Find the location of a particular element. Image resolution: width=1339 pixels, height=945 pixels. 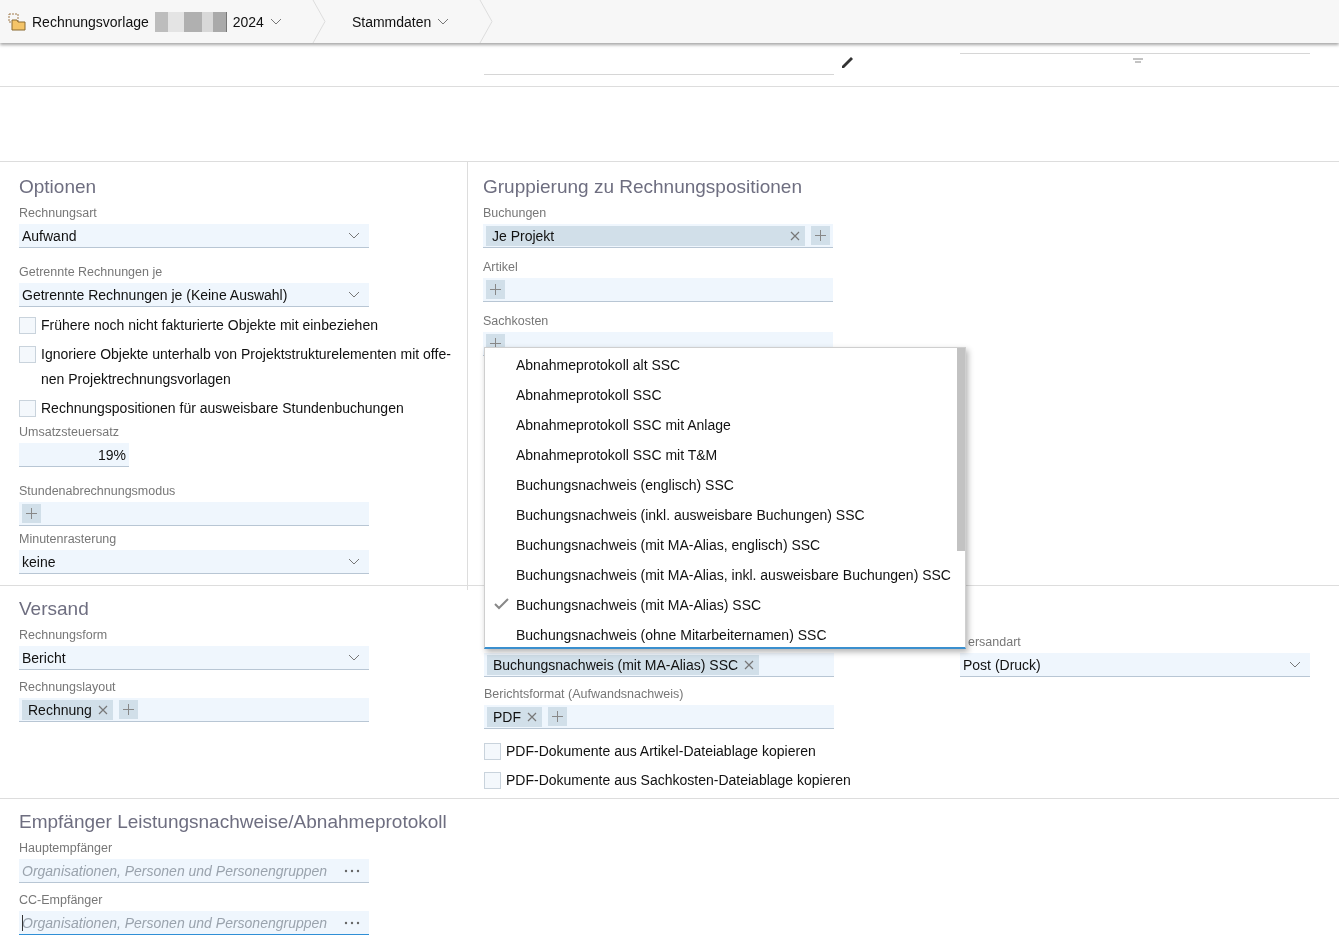

breadcrumb-year: 2024 is located at coordinates (248, 21).